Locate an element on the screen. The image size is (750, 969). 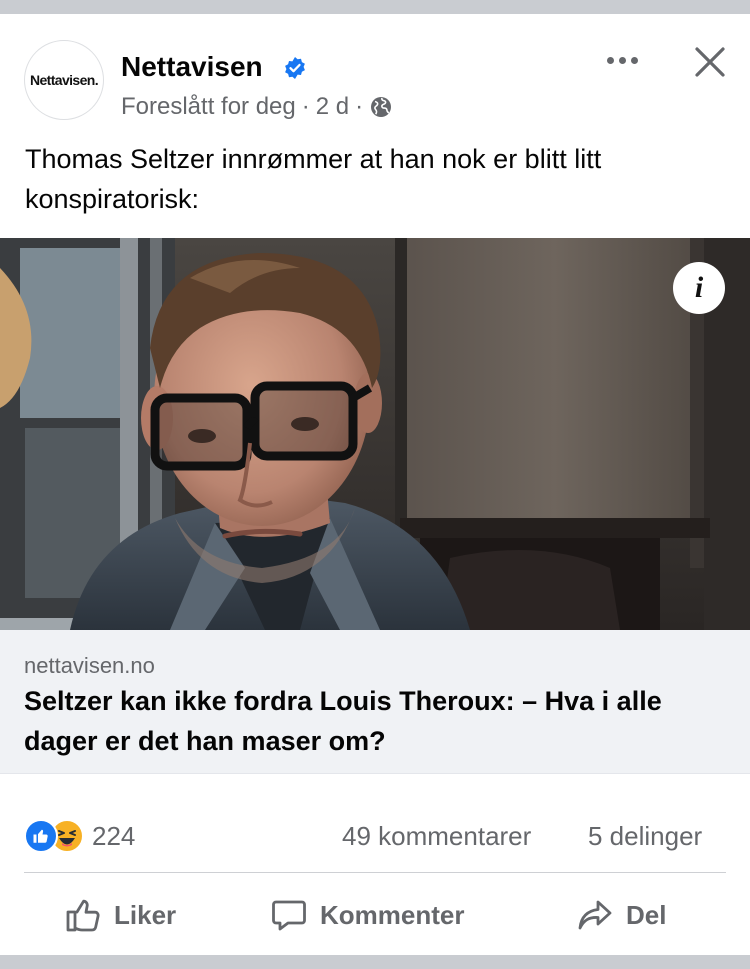
info-icon: i is located at coordinates (699, 288).